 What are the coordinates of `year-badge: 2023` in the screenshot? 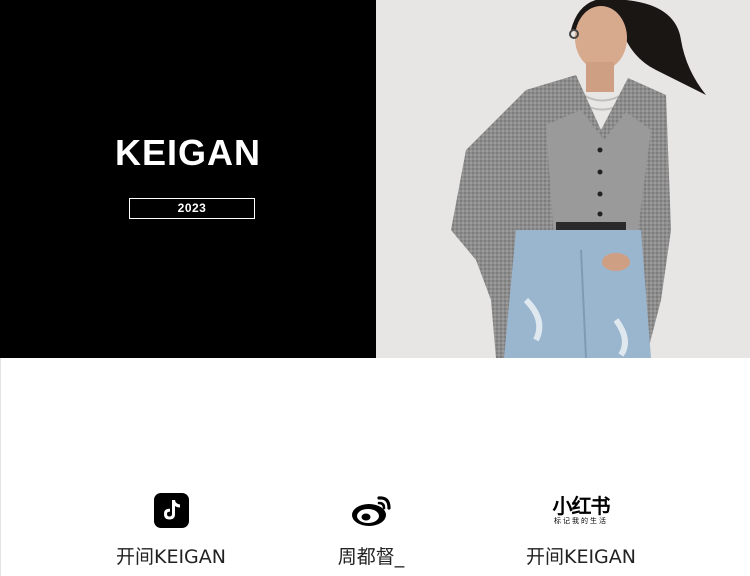 It's located at (192, 208).